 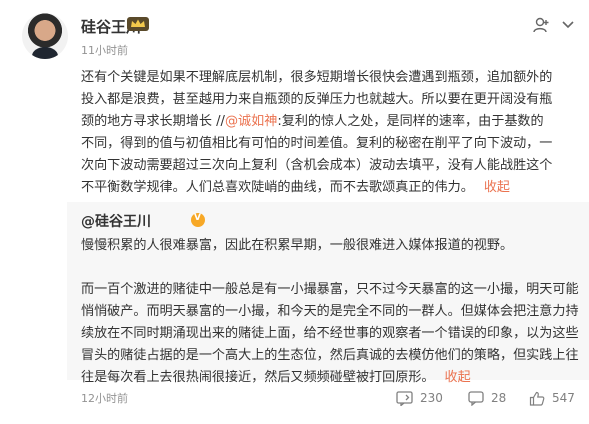 I want to click on like-icon, so click(x=537, y=398).